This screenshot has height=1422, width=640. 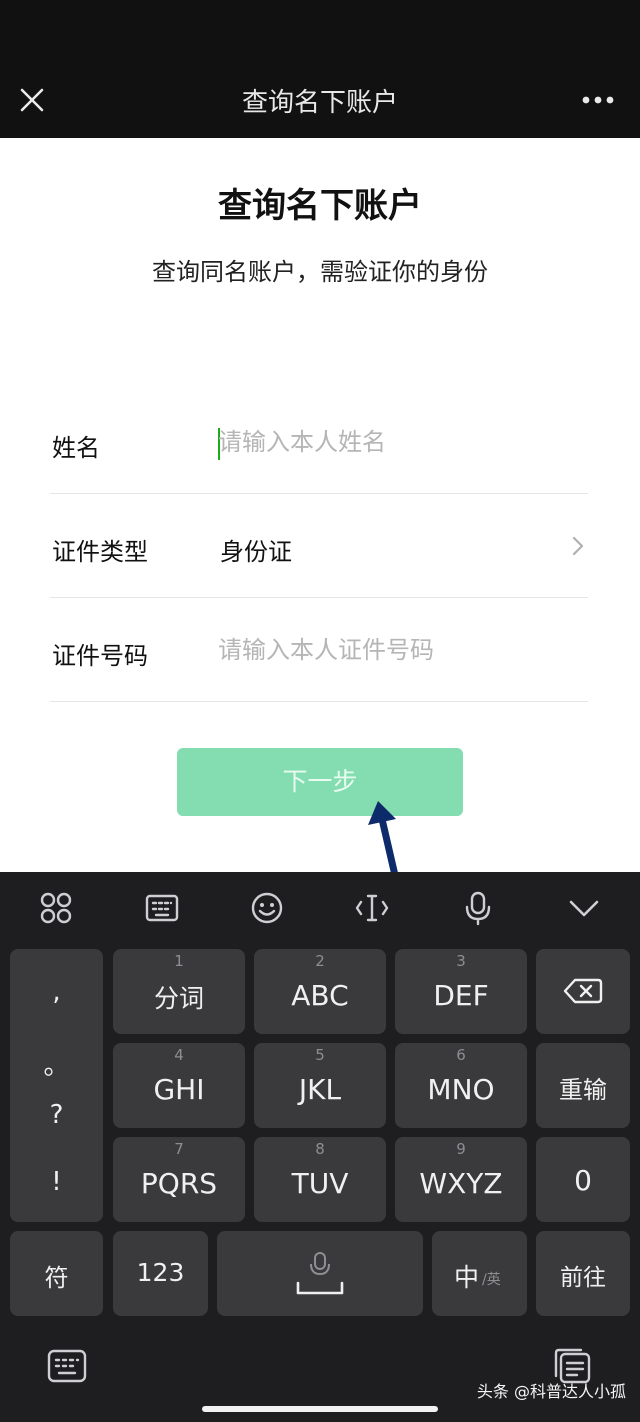 I want to click on reenter-key: 重输, so click(x=583, y=1085).